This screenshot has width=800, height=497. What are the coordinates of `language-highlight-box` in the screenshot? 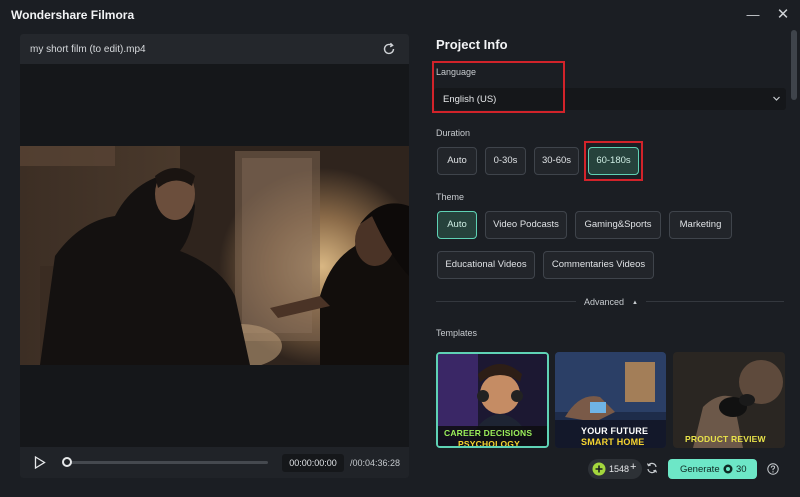 It's located at (498, 87).